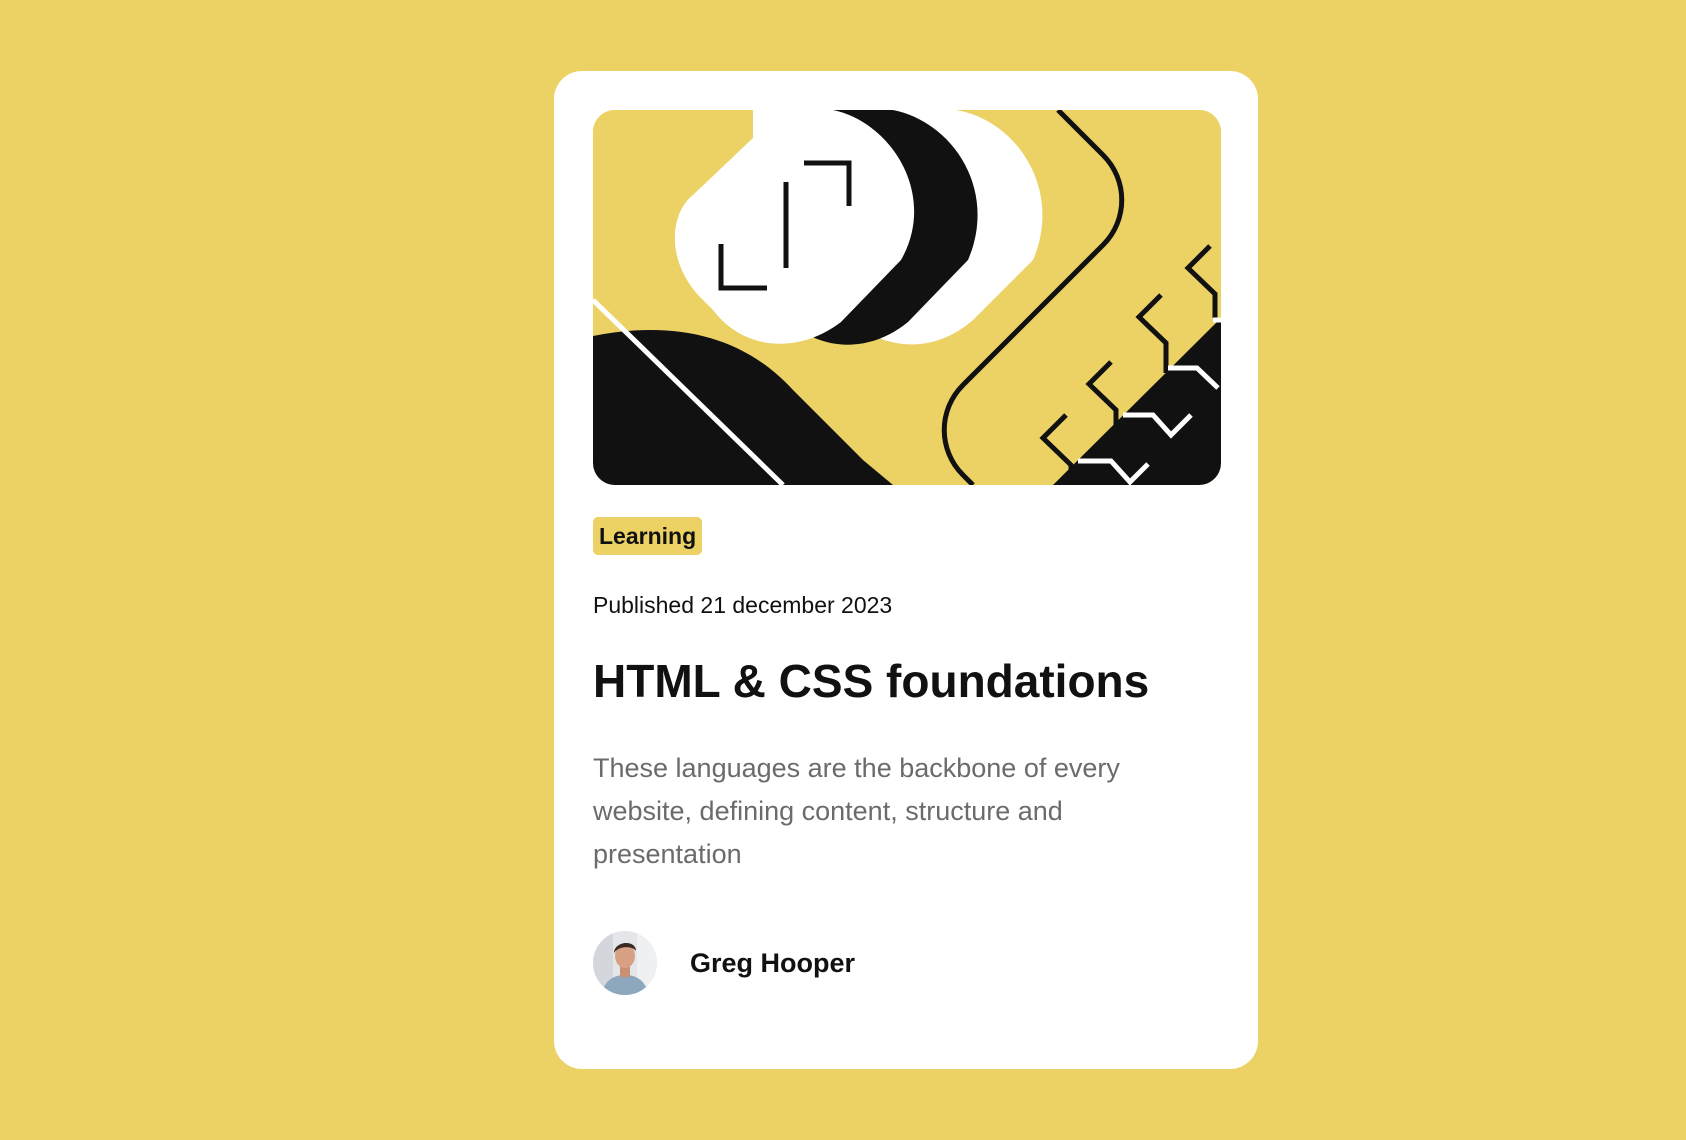  I want to click on article-title: HTML & CSS foundations, so click(871, 681).